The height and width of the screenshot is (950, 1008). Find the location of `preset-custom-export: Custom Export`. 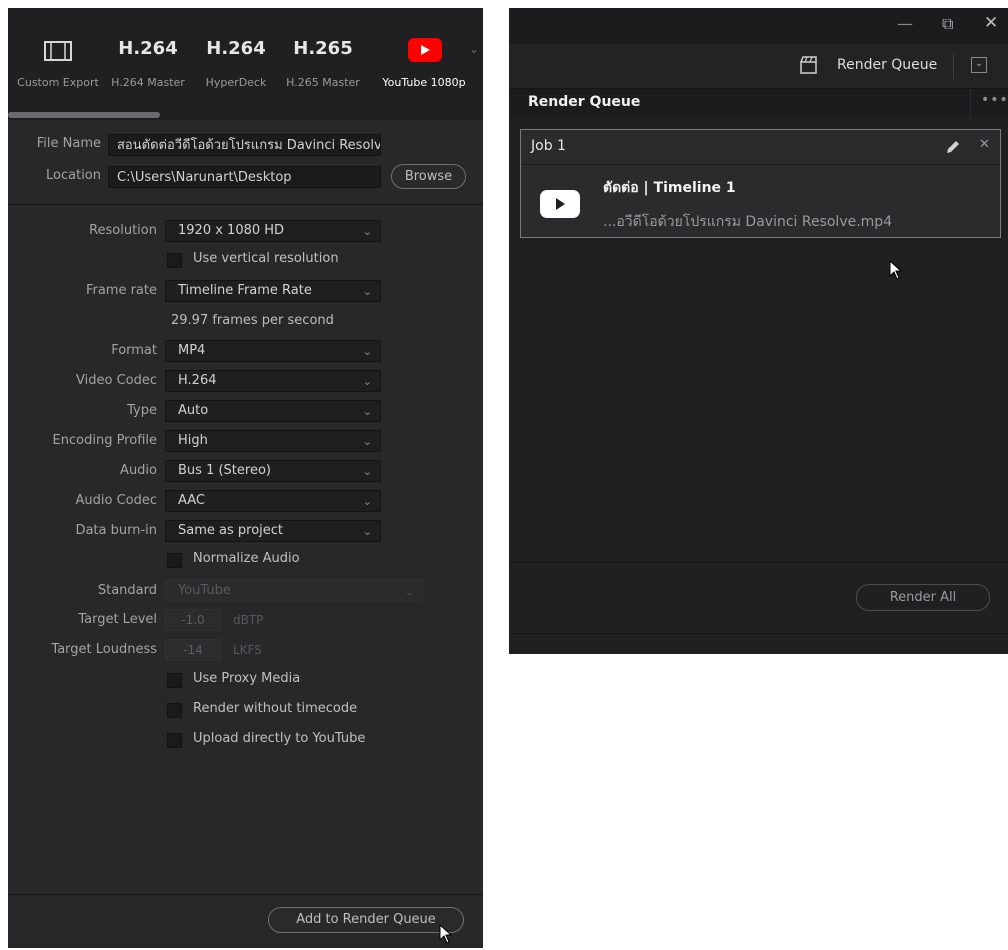

preset-custom-export: Custom Export is located at coordinates (58, 58).